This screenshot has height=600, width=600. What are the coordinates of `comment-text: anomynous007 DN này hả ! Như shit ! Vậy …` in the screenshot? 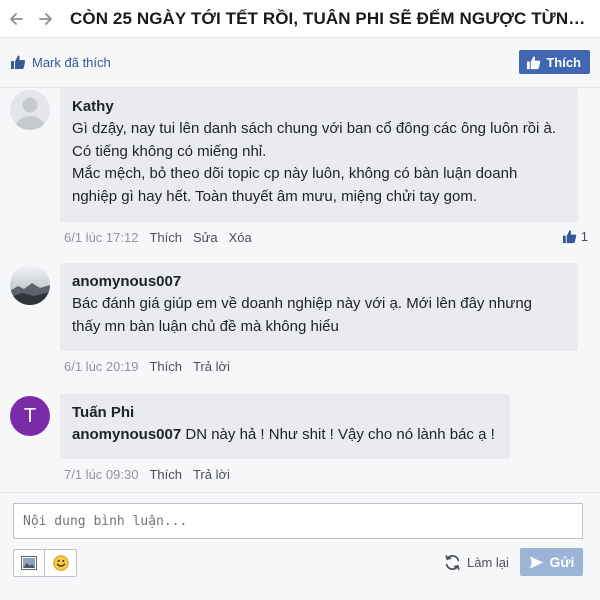 It's located at (285, 435).